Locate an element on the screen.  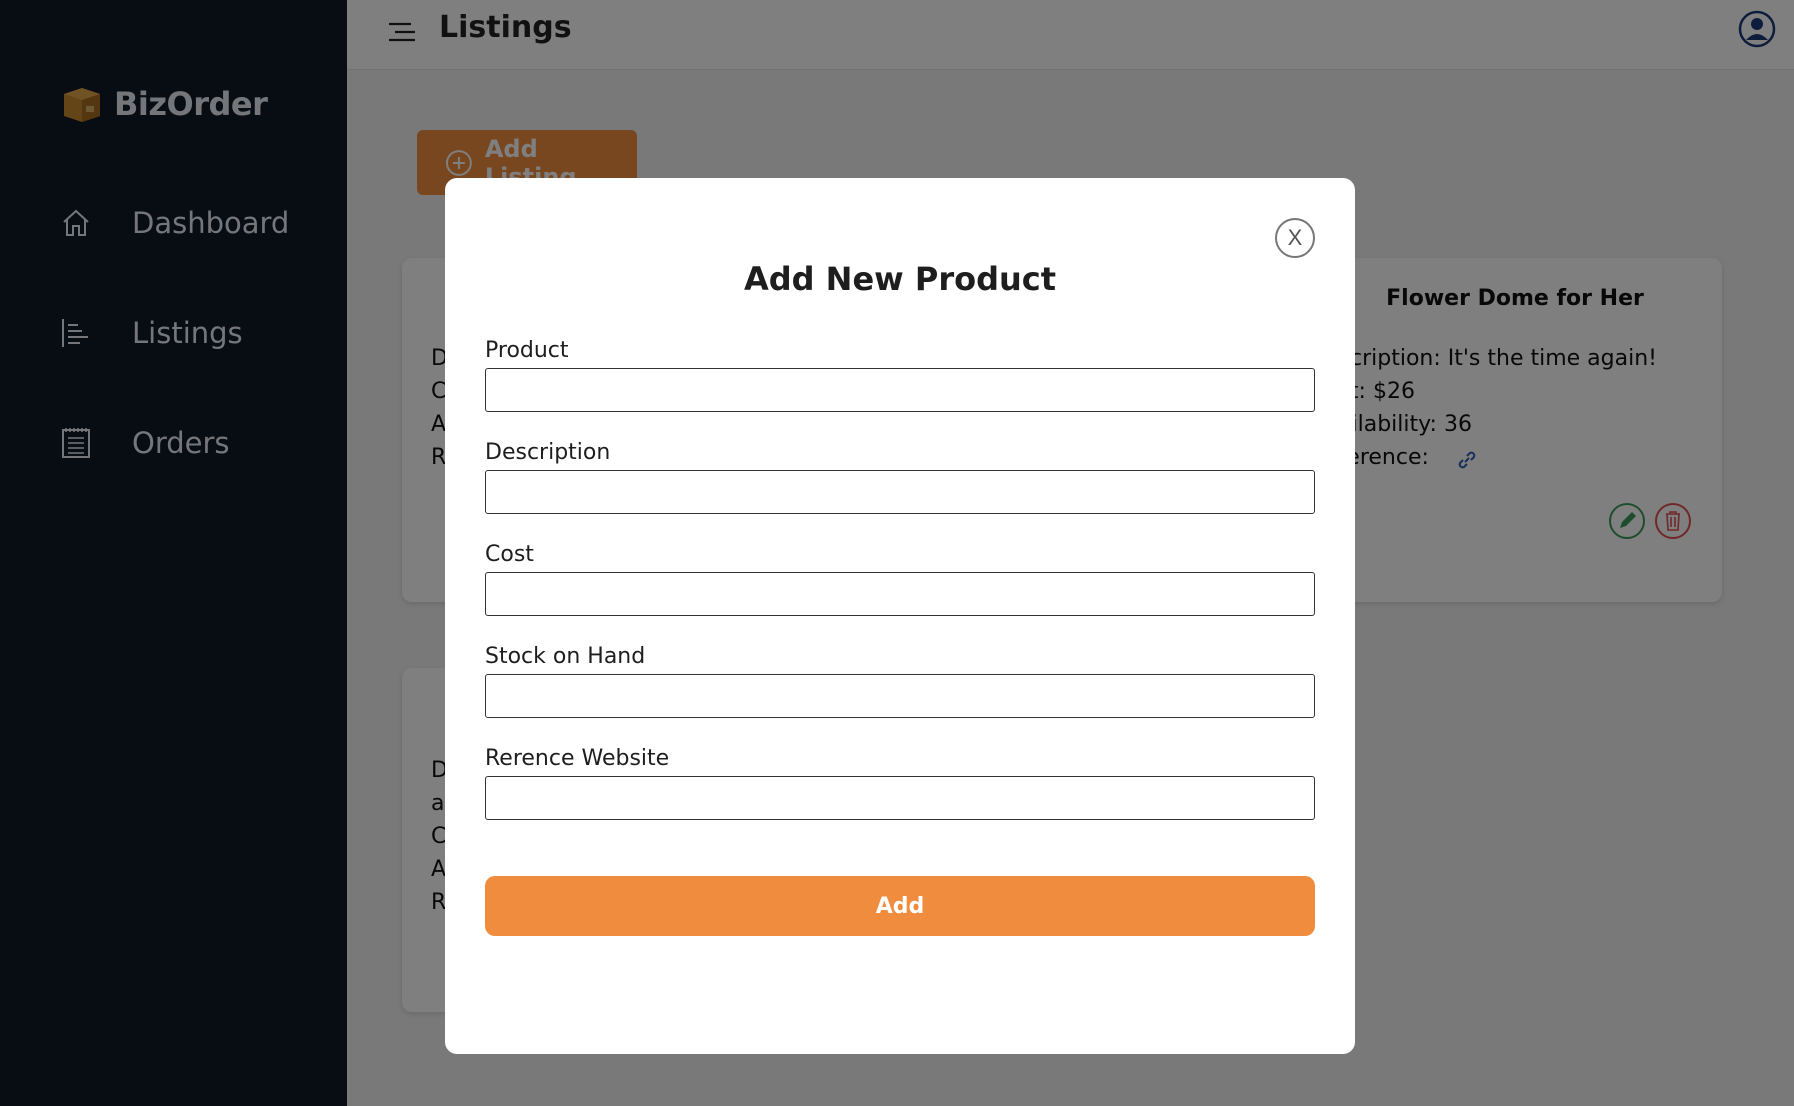
description-input is located at coordinates (900, 492).